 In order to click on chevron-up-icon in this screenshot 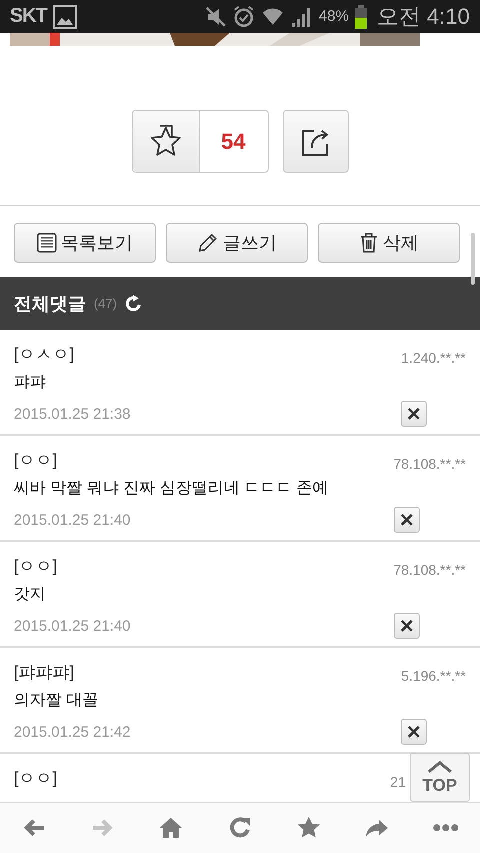, I will do `click(440, 767)`.